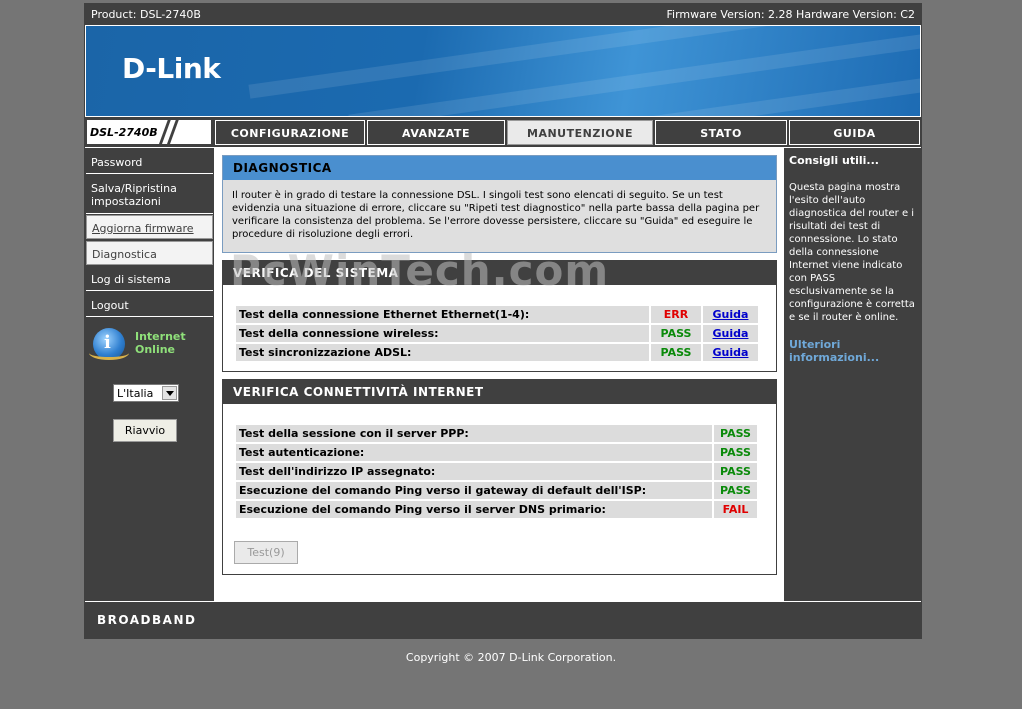  What do you see at coordinates (735, 509) in the screenshot?
I see `test-result: FAIL` at bounding box center [735, 509].